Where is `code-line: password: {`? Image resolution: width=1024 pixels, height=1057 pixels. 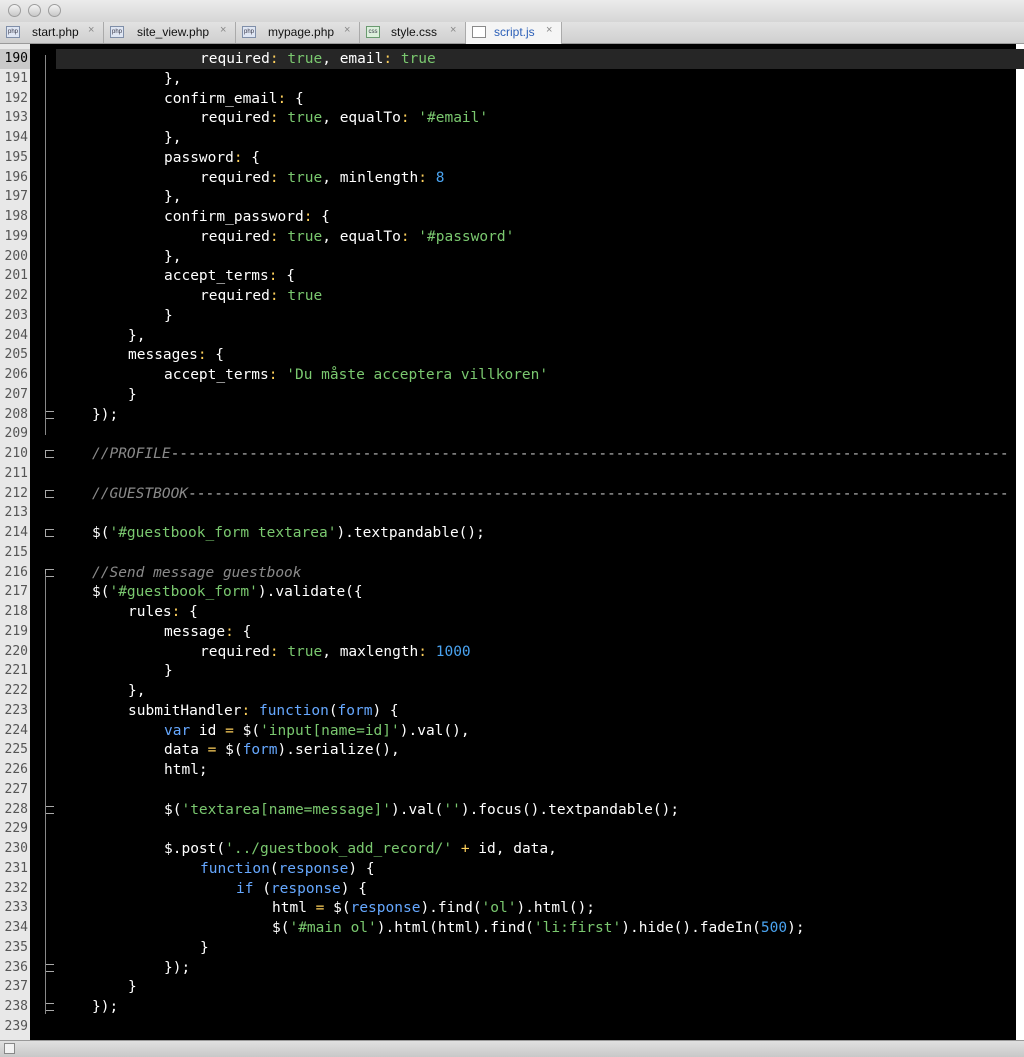
code-line: password: { is located at coordinates (212, 158).